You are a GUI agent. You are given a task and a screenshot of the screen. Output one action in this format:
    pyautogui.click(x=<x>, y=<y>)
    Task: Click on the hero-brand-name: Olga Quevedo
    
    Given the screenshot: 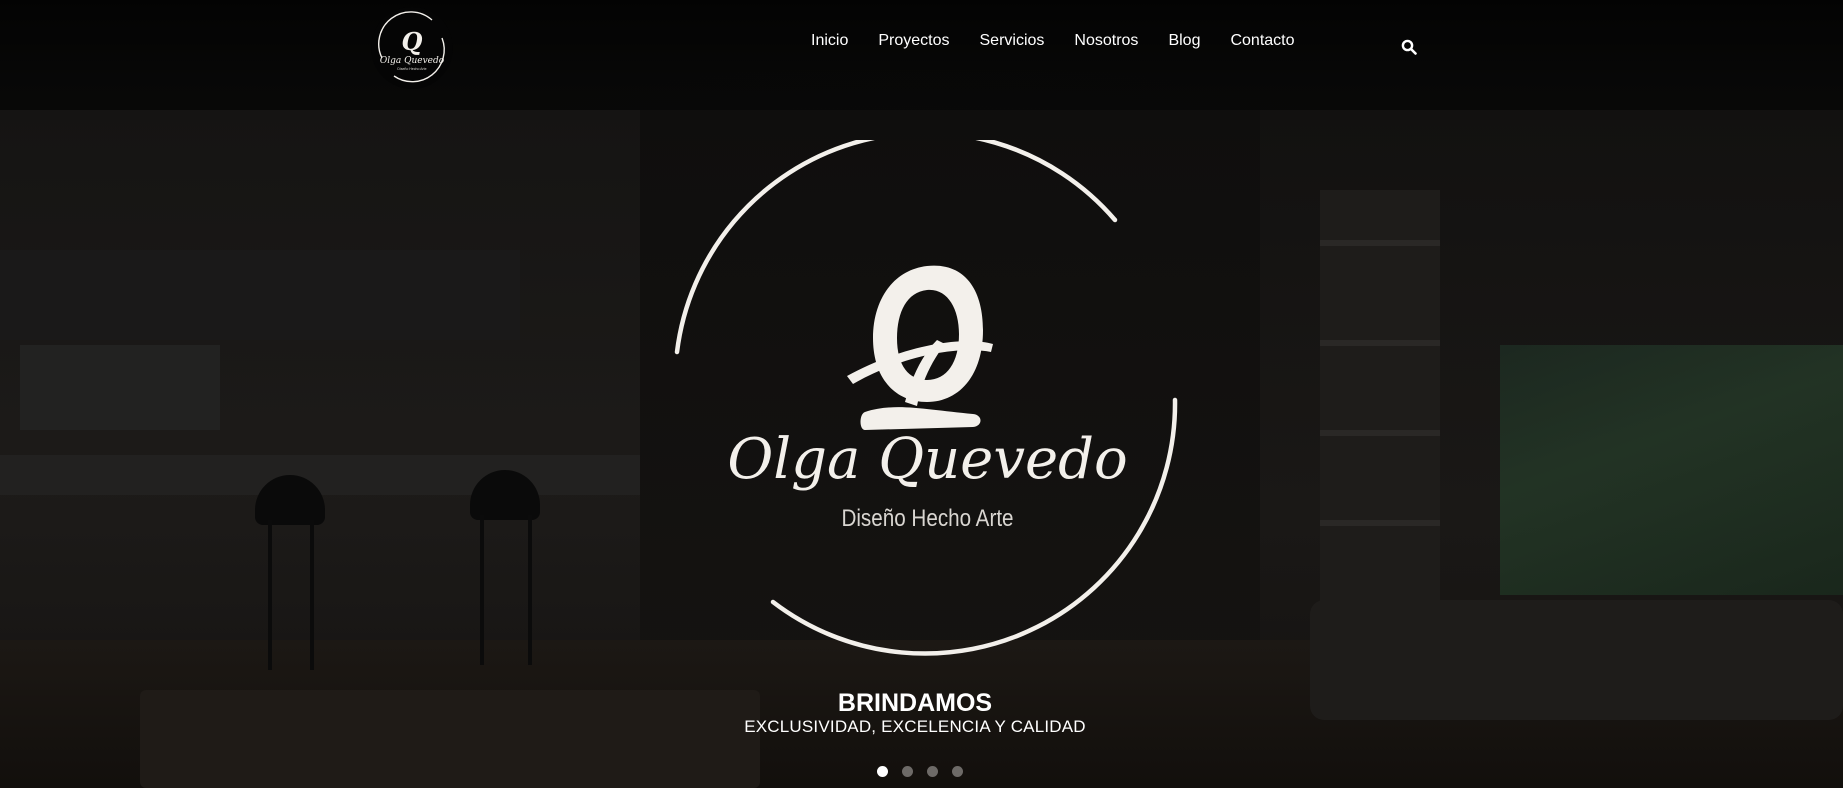 What is the action you would take?
    pyautogui.click(x=927, y=459)
    